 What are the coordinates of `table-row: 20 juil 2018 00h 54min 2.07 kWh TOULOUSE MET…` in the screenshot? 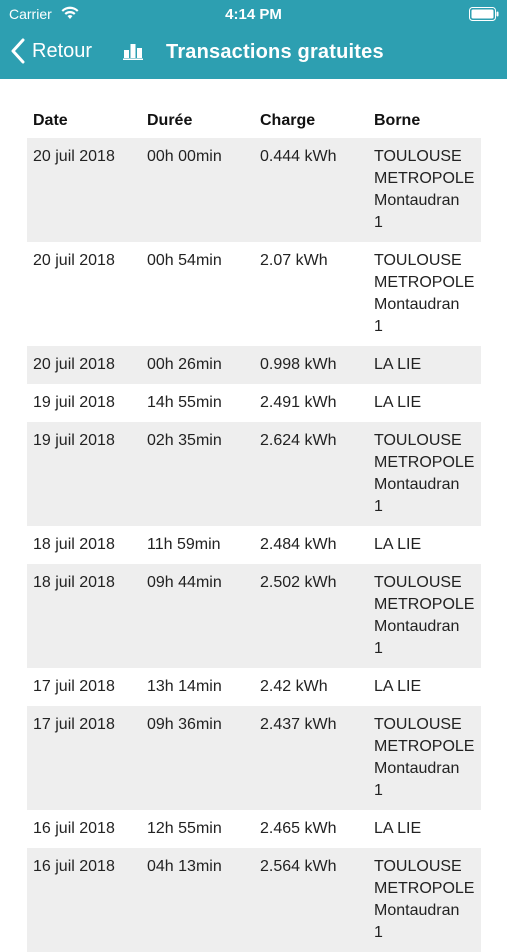 It's located at (254, 294).